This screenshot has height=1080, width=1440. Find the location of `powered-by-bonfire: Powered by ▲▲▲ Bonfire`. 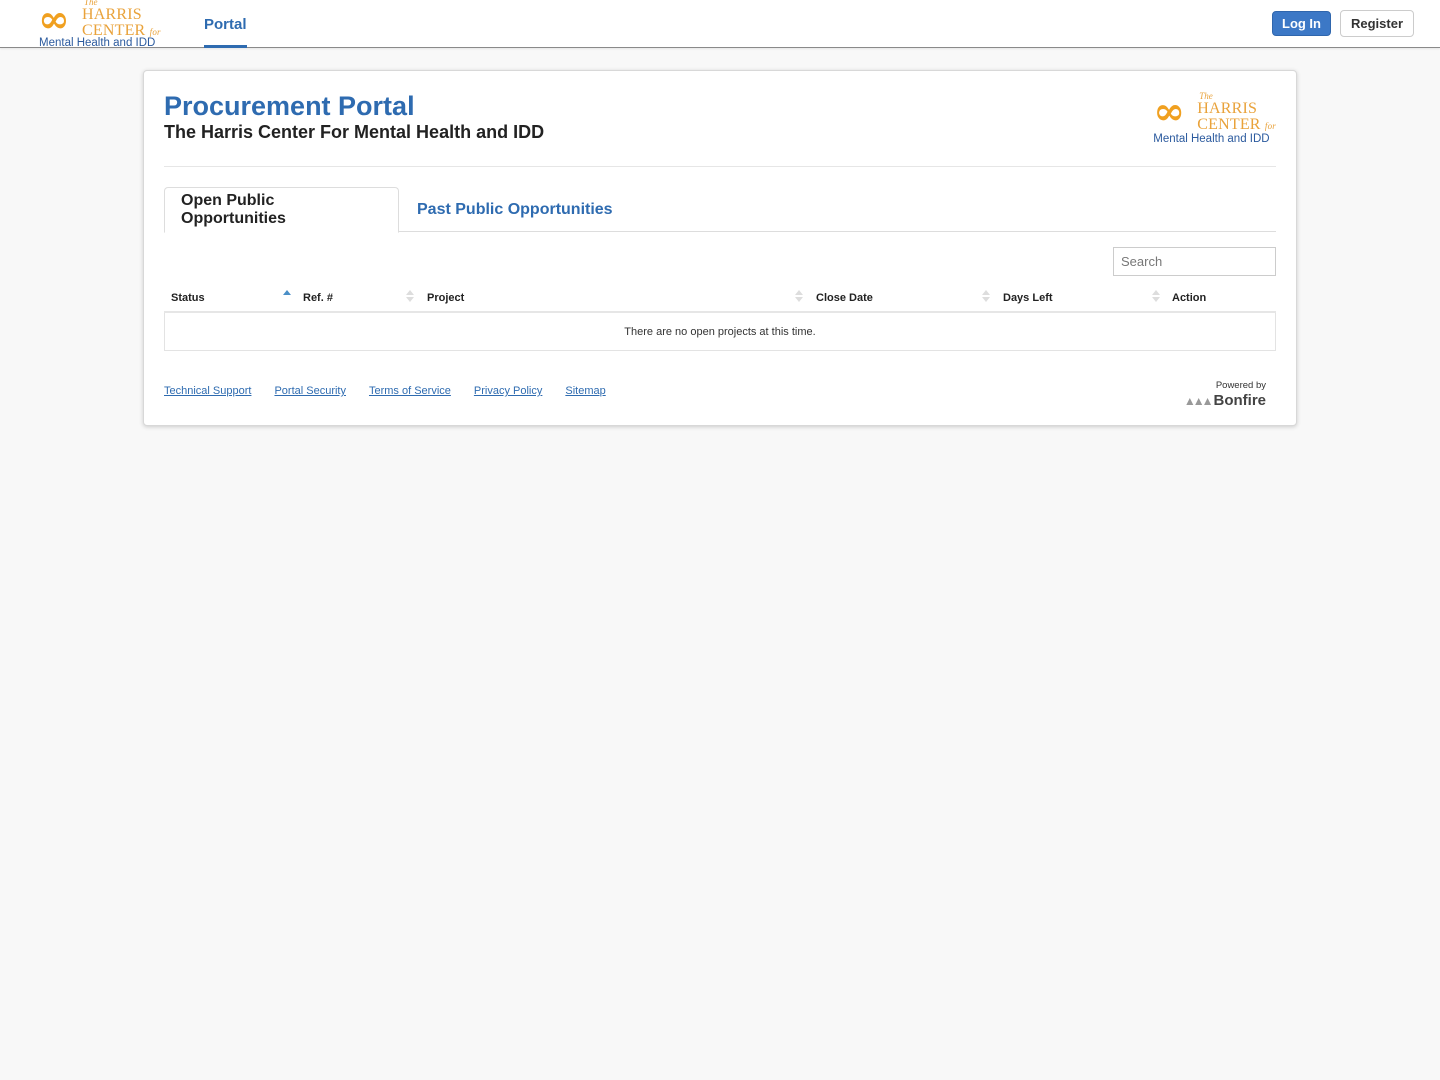

powered-by-bonfire: Powered by ▲▲▲ Bonfire is located at coordinates (1225, 394).